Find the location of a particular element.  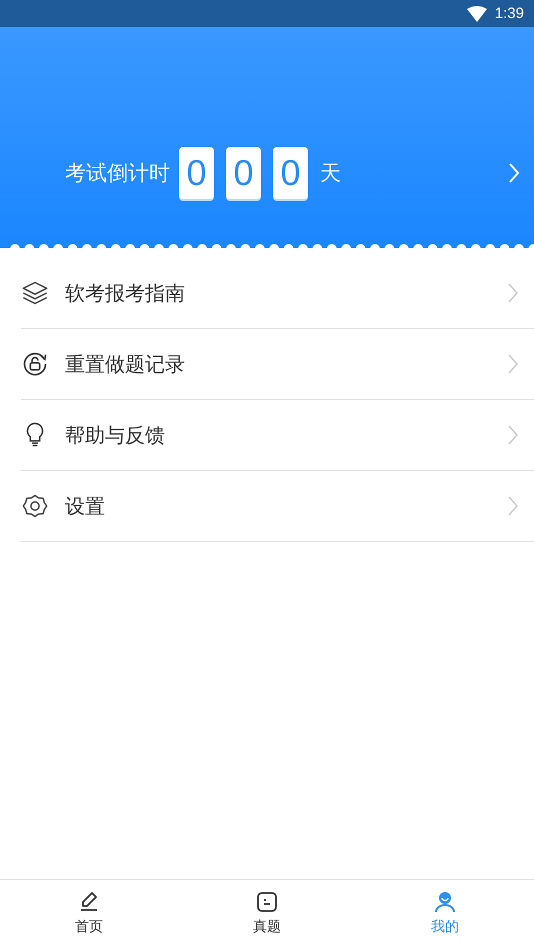

menu-item: 帮助与反馈 is located at coordinates (277, 435).